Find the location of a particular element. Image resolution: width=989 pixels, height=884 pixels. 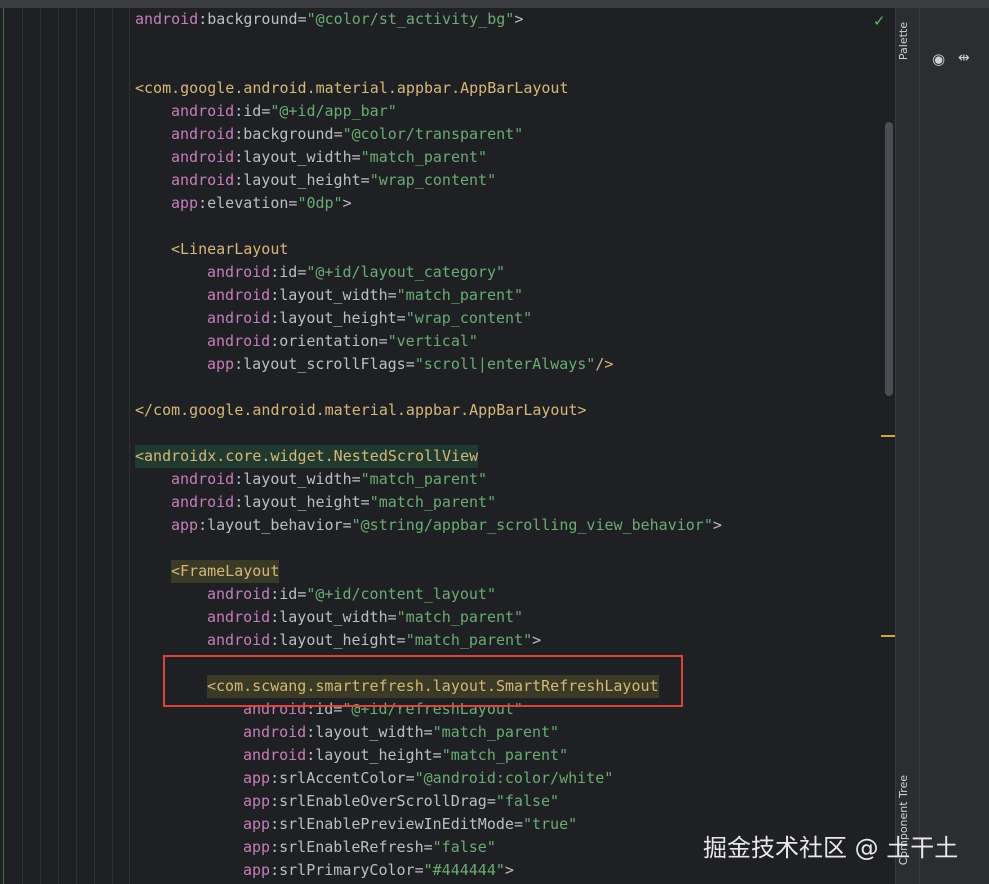

code-line: android:layout_height="match_parent"> is located at coordinates (374, 640).